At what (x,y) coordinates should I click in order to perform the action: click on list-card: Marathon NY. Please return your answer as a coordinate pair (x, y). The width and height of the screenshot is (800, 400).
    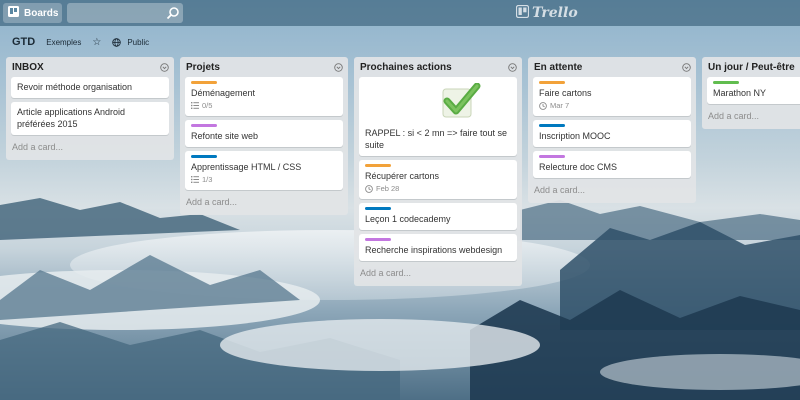
    Looking at the image, I should click on (753, 90).